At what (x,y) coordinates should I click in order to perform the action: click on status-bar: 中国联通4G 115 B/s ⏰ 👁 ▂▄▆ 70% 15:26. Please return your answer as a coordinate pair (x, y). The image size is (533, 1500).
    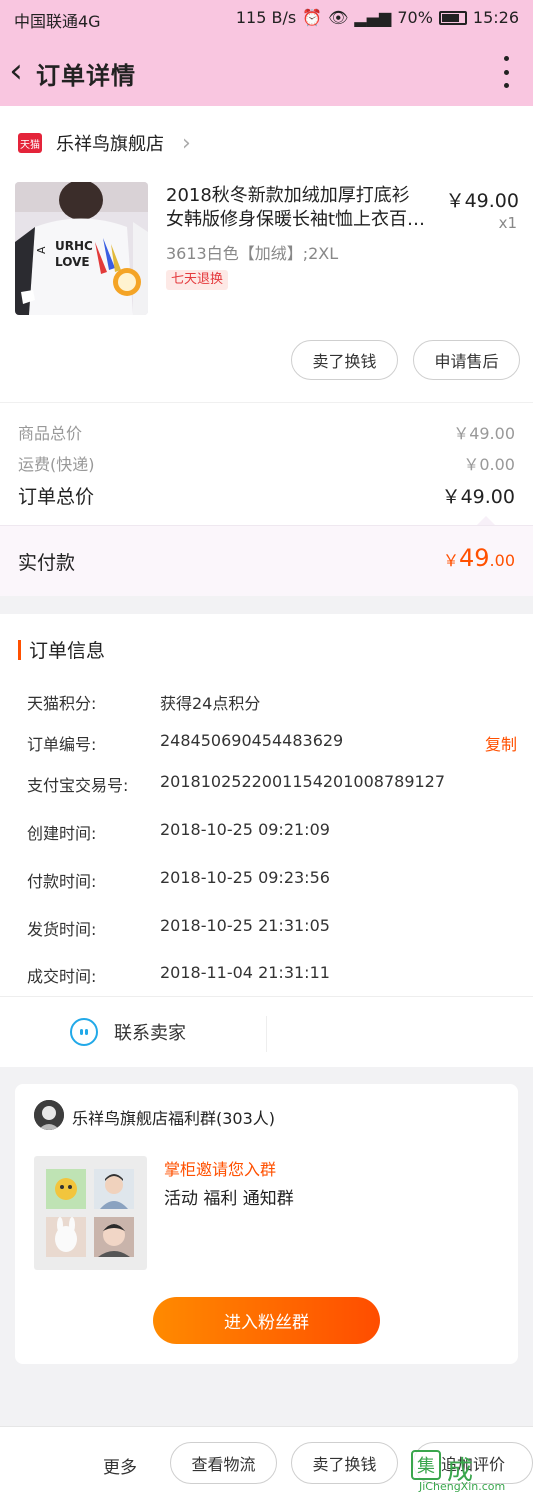
    Looking at the image, I should click on (266, 18).